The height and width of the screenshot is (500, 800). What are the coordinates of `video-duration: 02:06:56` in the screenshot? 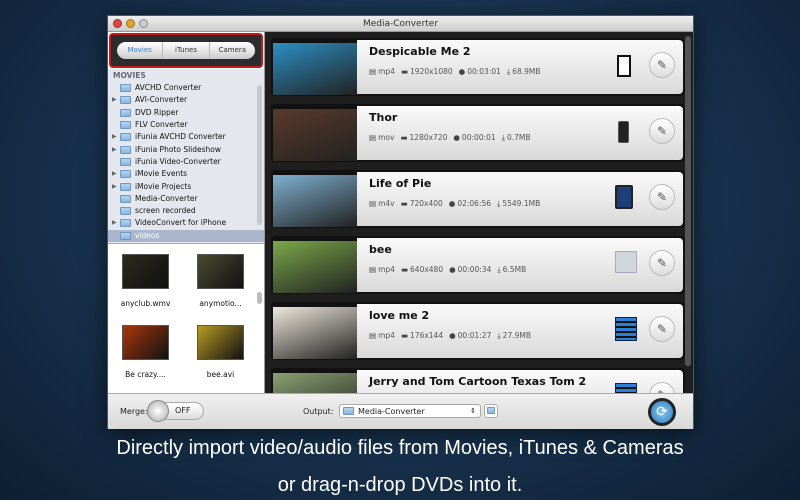 It's located at (474, 203).